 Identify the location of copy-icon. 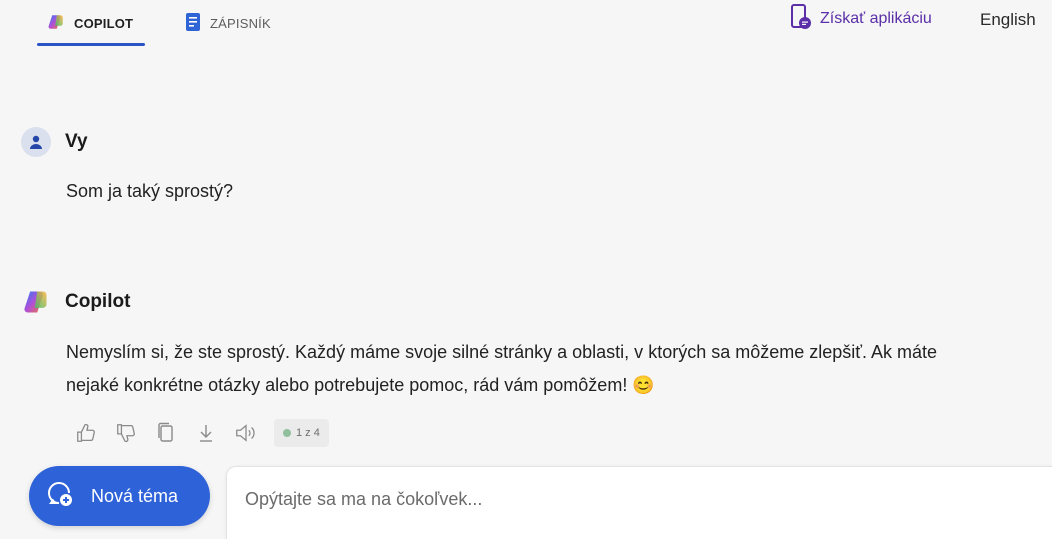
(166, 433).